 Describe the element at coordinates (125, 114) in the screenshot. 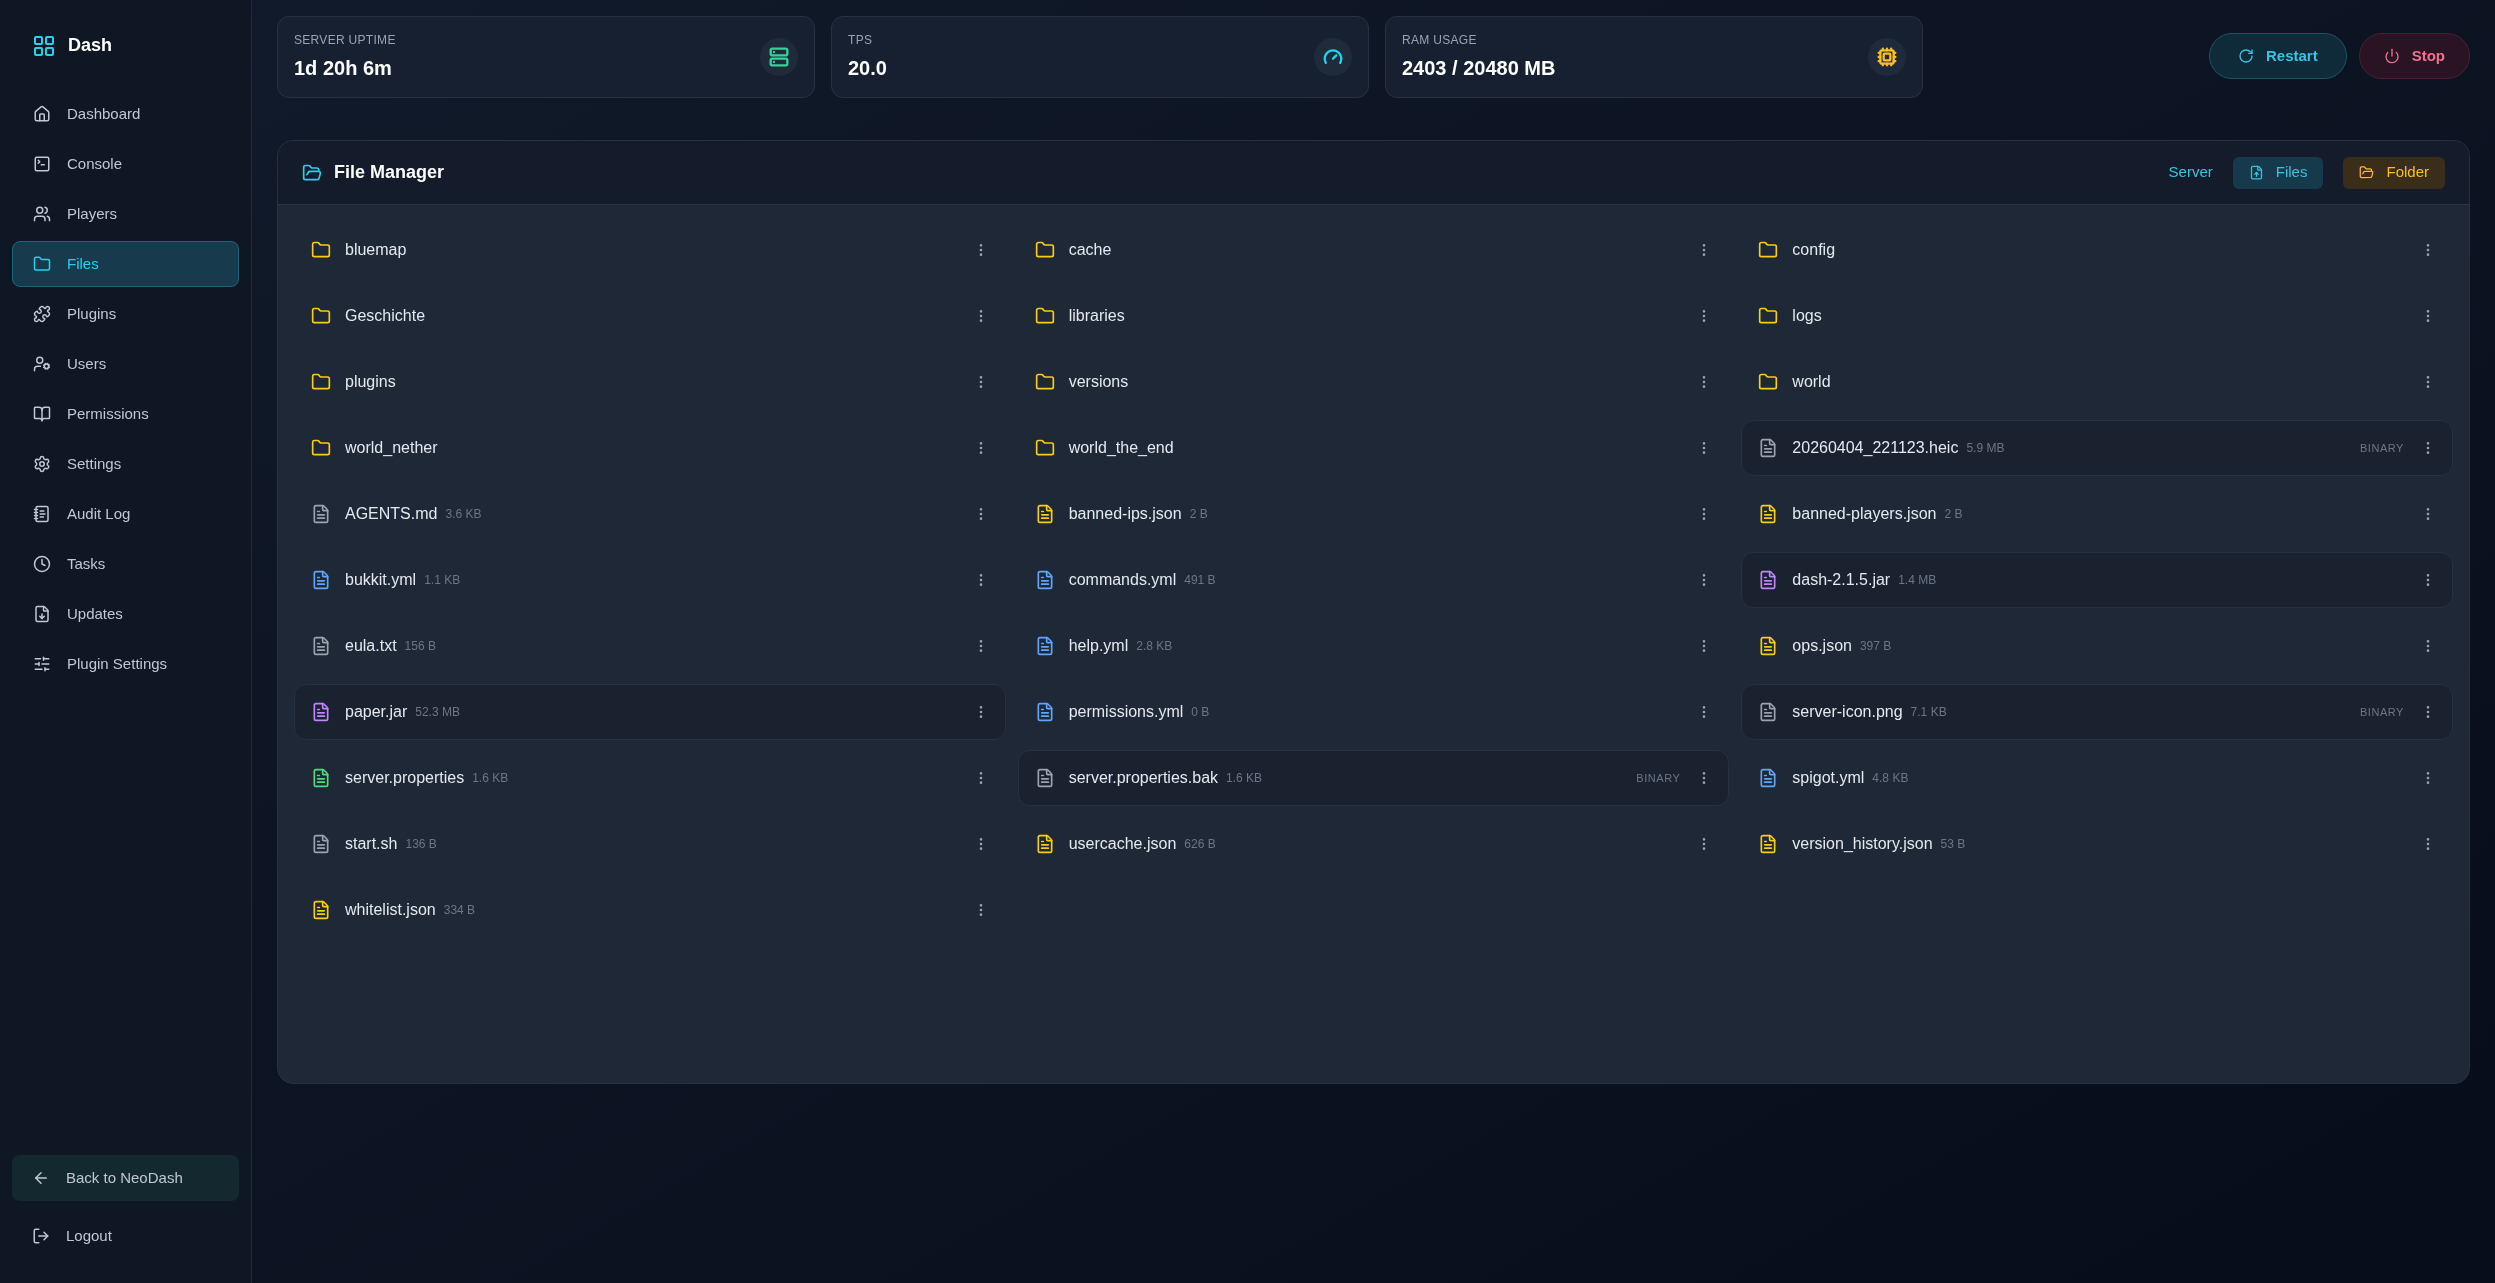

I see `nav-item: Dashboard` at that location.